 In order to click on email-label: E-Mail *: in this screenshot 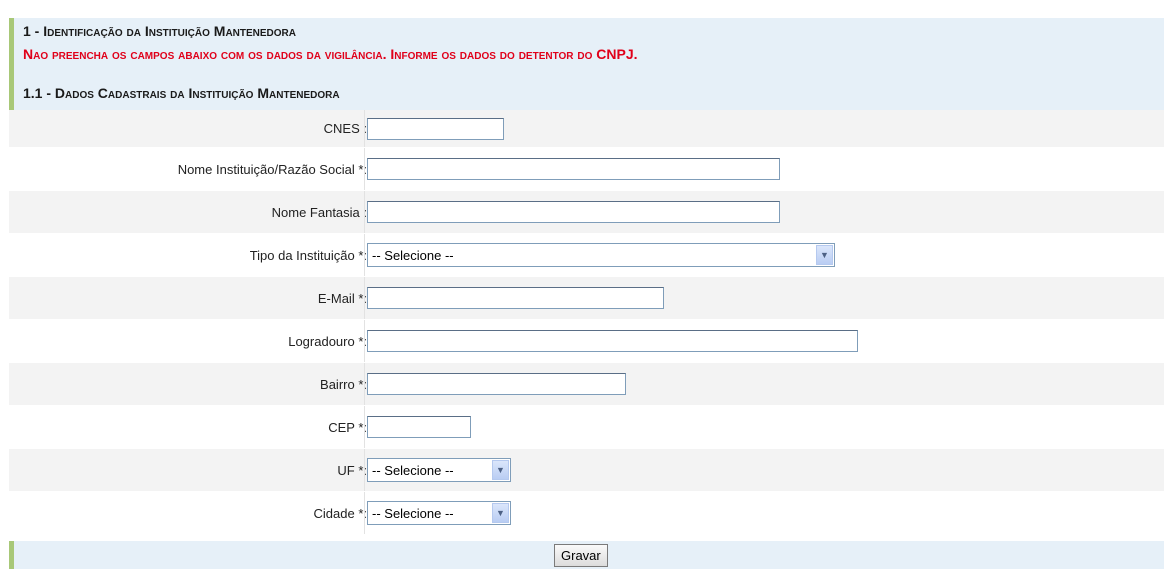, I will do `click(342, 298)`.